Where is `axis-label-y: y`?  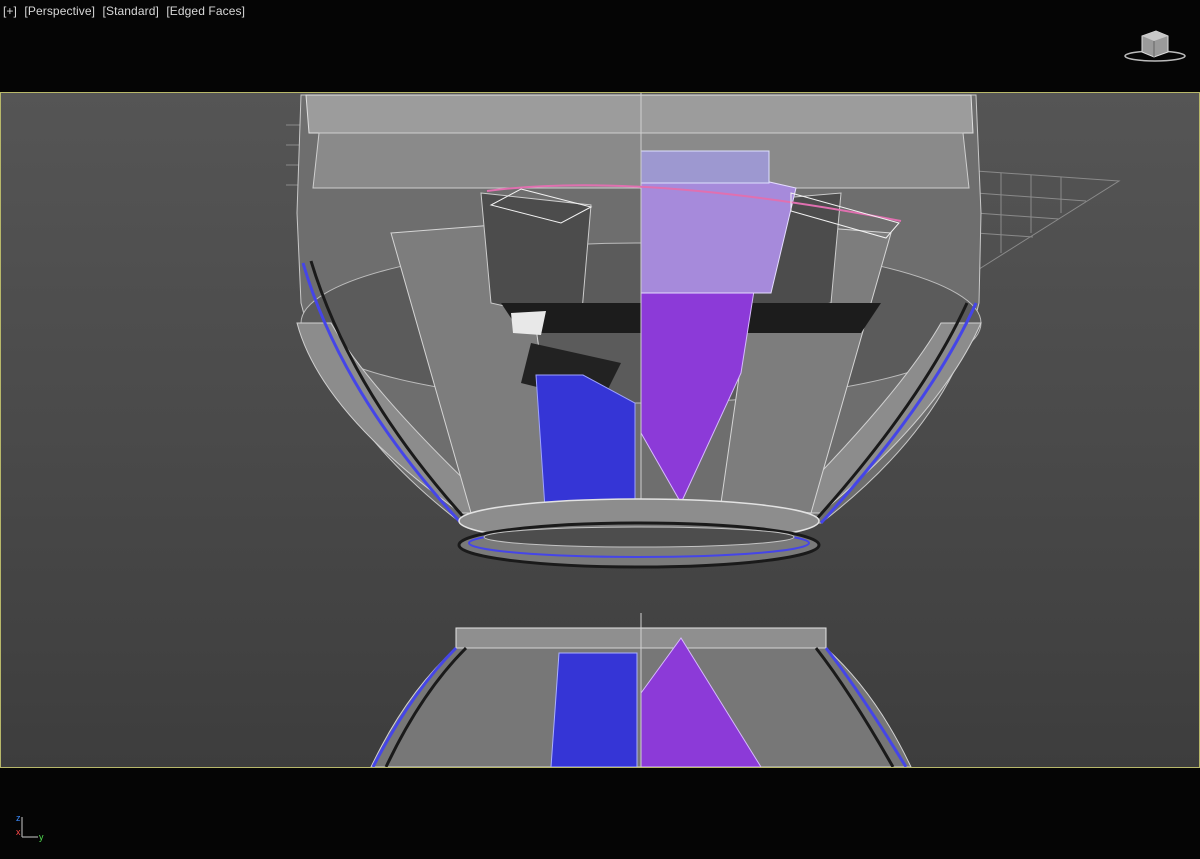 axis-label-y: y is located at coordinates (41, 837).